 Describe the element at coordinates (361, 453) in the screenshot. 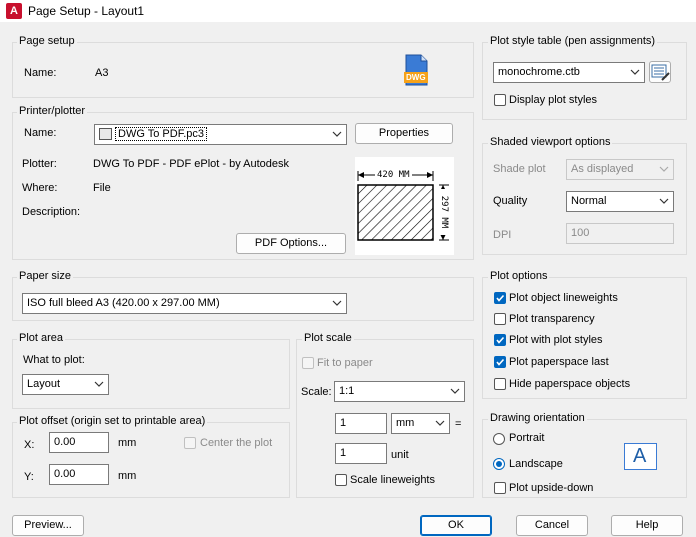

I see `scale-drawing-units-input: 1` at that location.